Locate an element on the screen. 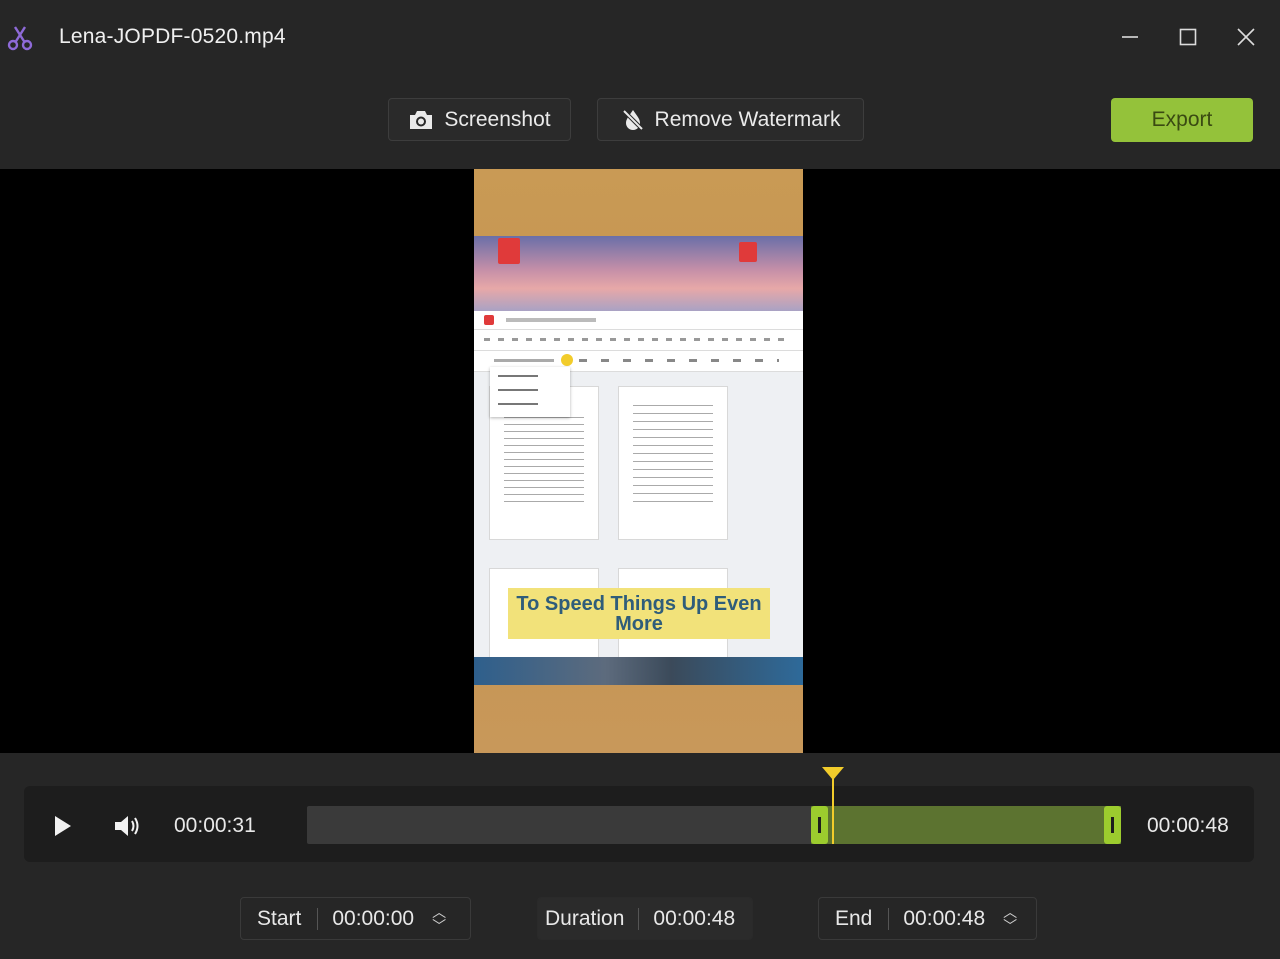 This screenshot has height=959, width=1280. duration-field: Duration 00:00:48 is located at coordinates (645, 918).